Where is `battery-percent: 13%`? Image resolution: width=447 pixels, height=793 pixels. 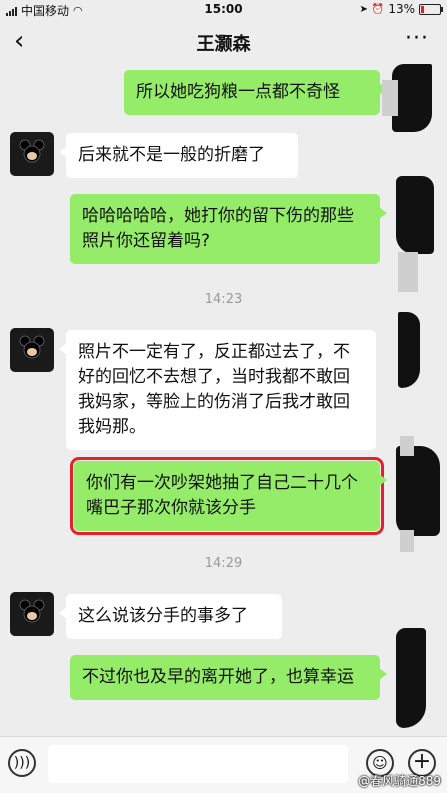 battery-percent: 13% is located at coordinates (401, 9).